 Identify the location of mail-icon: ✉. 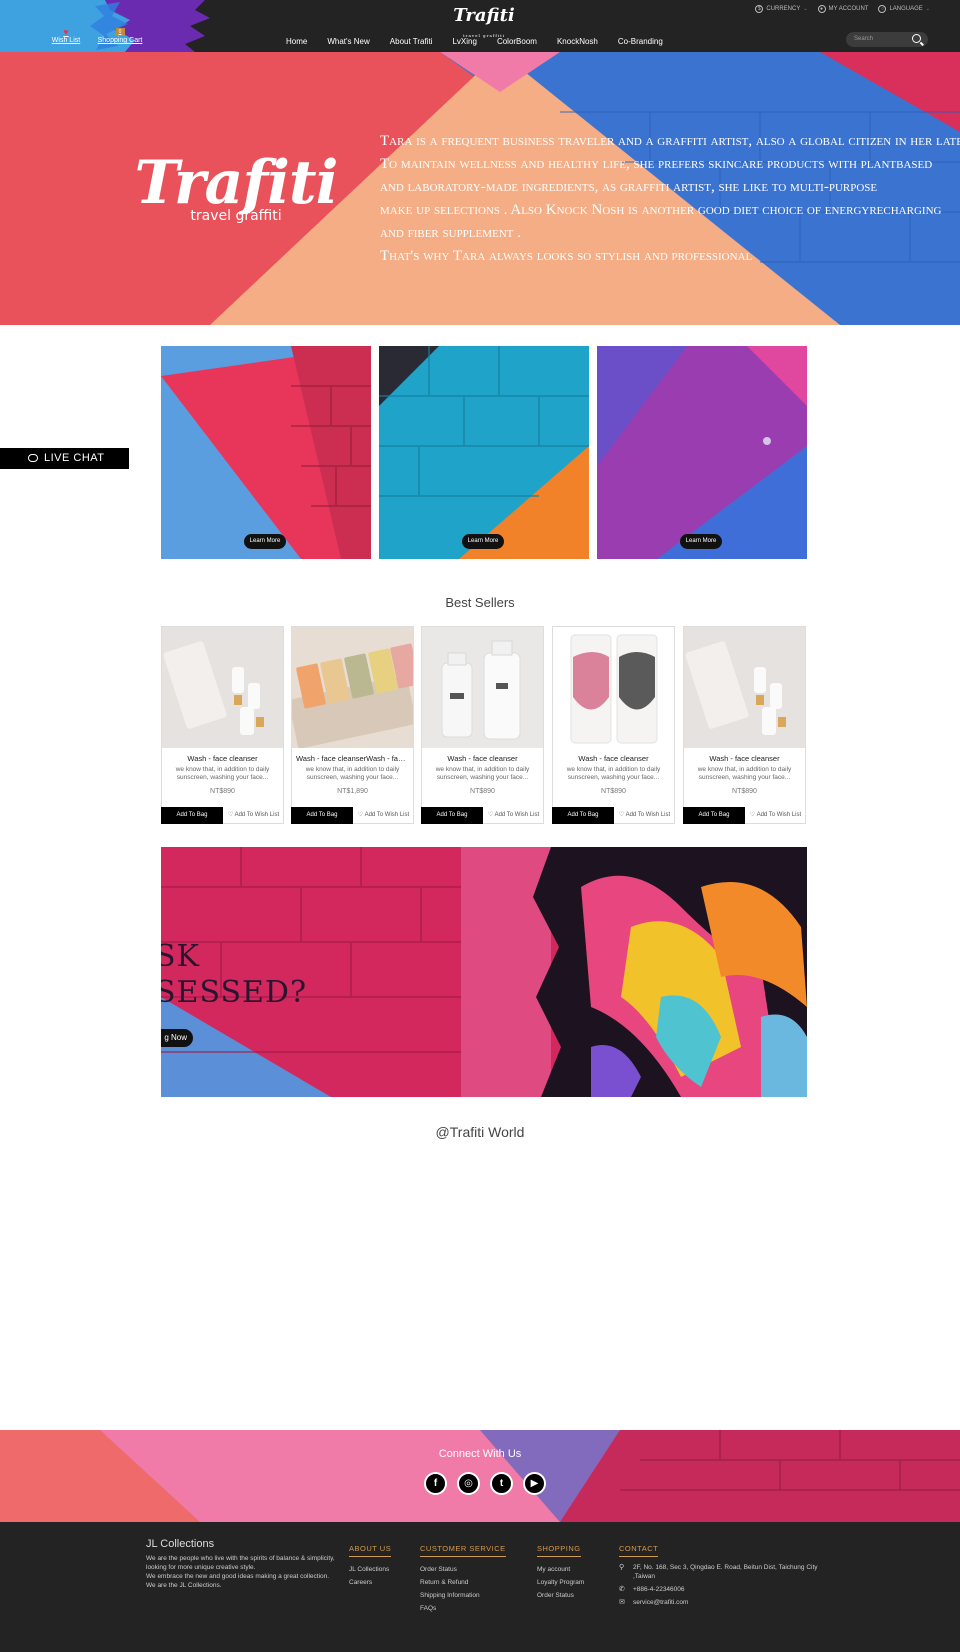
(622, 1602).